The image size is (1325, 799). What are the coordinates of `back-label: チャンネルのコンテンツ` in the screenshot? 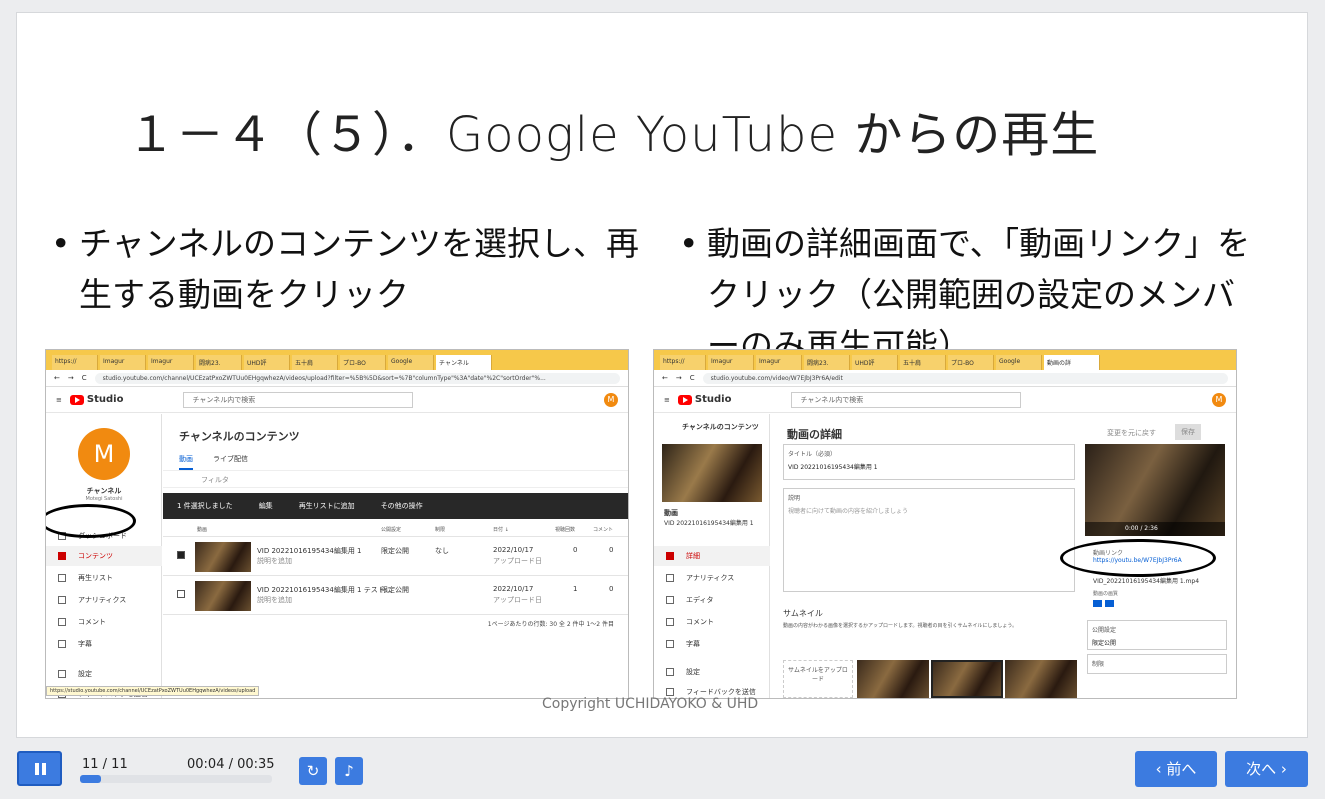 It's located at (720, 427).